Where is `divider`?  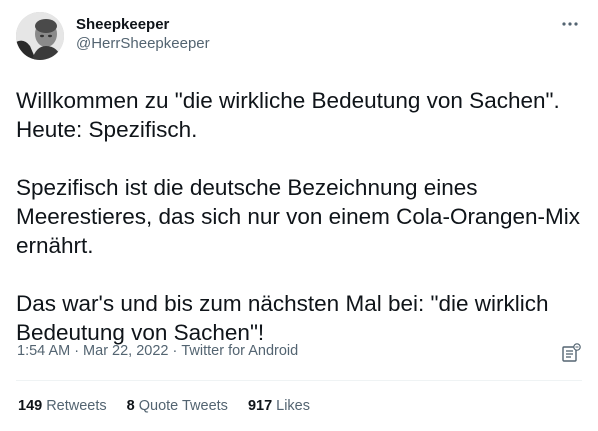
divider is located at coordinates (299, 380).